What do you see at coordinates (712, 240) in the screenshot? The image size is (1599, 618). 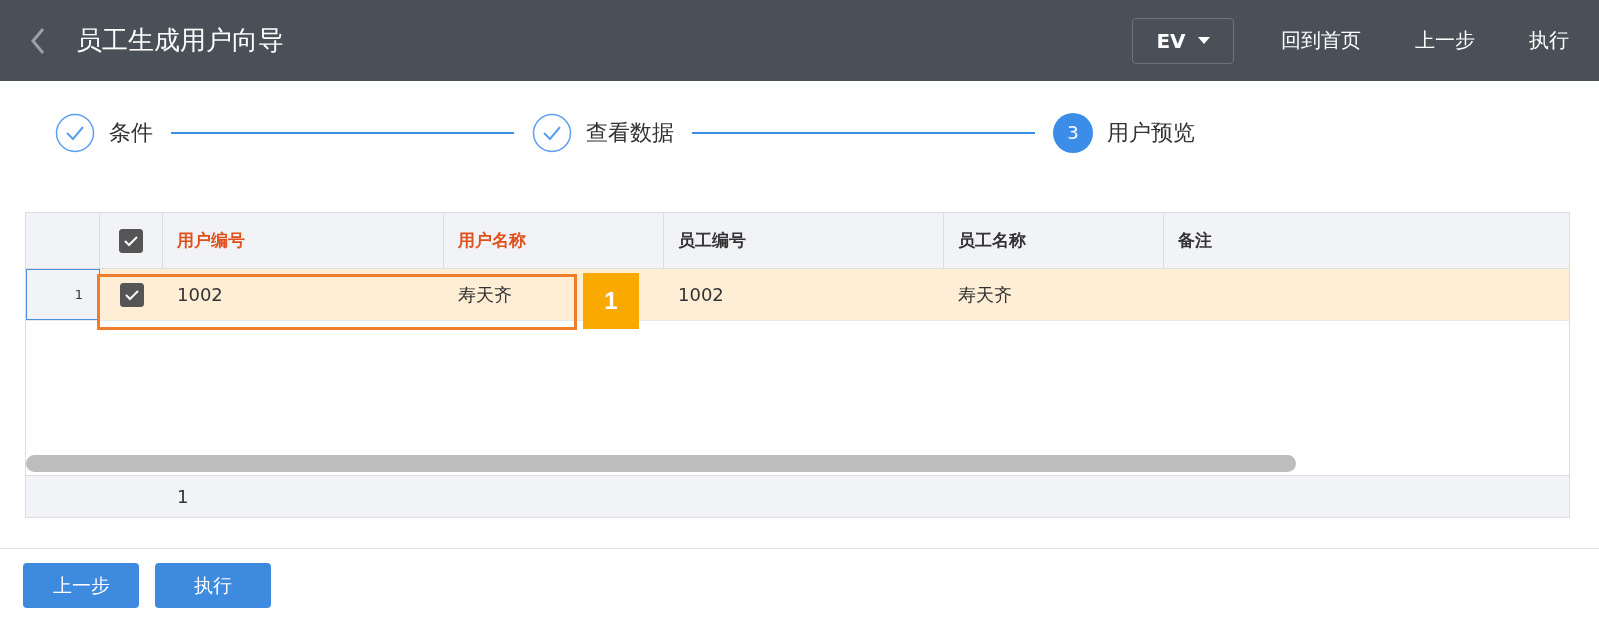 I see `column-header: 员工编号` at bounding box center [712, 240].